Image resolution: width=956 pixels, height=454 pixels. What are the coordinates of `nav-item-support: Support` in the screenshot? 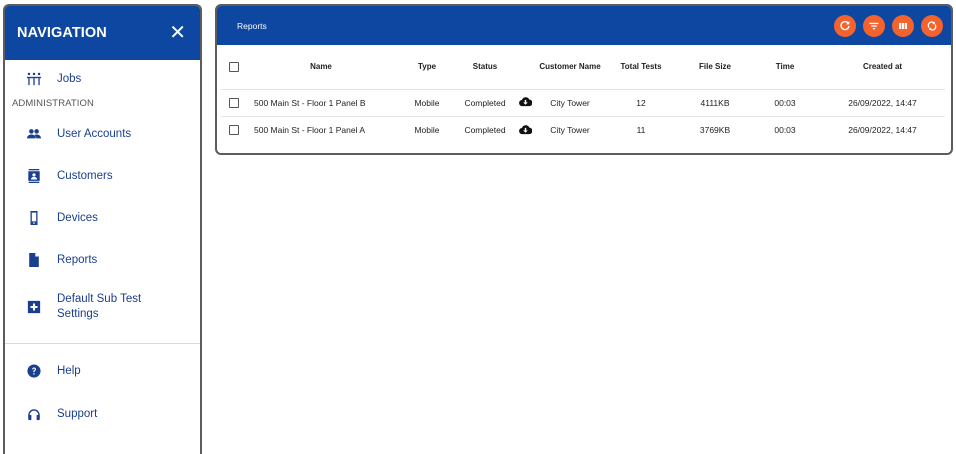 It's located at (102, 414).